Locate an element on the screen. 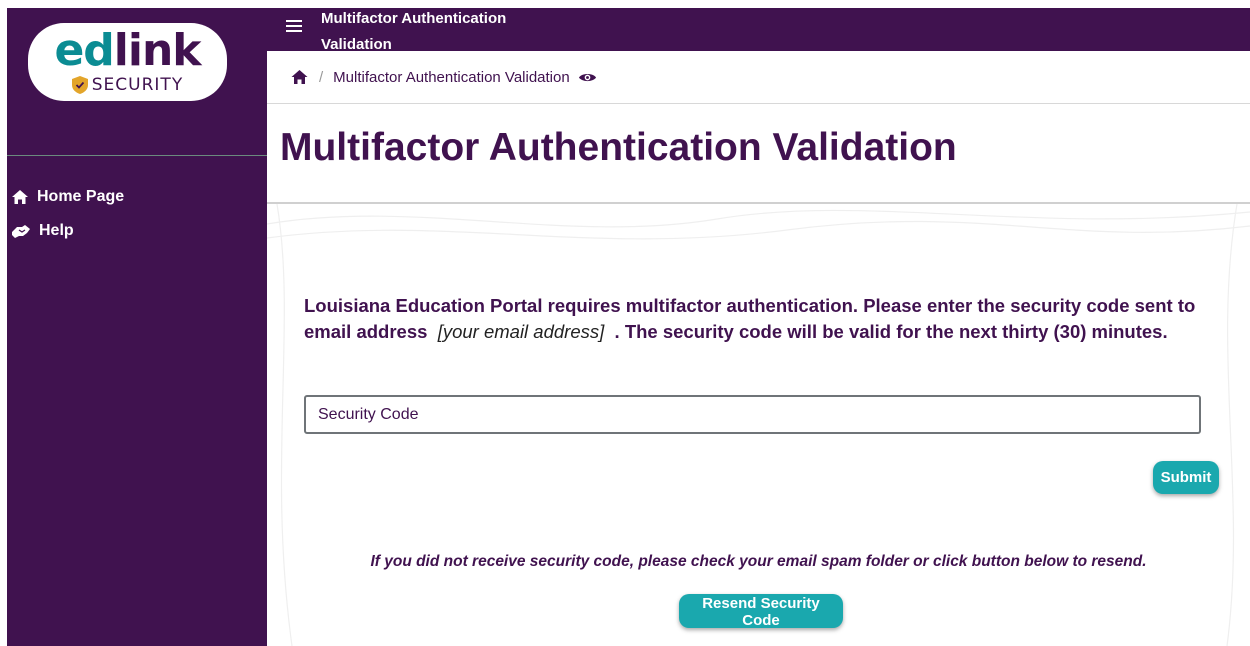  sidebar-item-label: Help is located at coordinates (56, 230).